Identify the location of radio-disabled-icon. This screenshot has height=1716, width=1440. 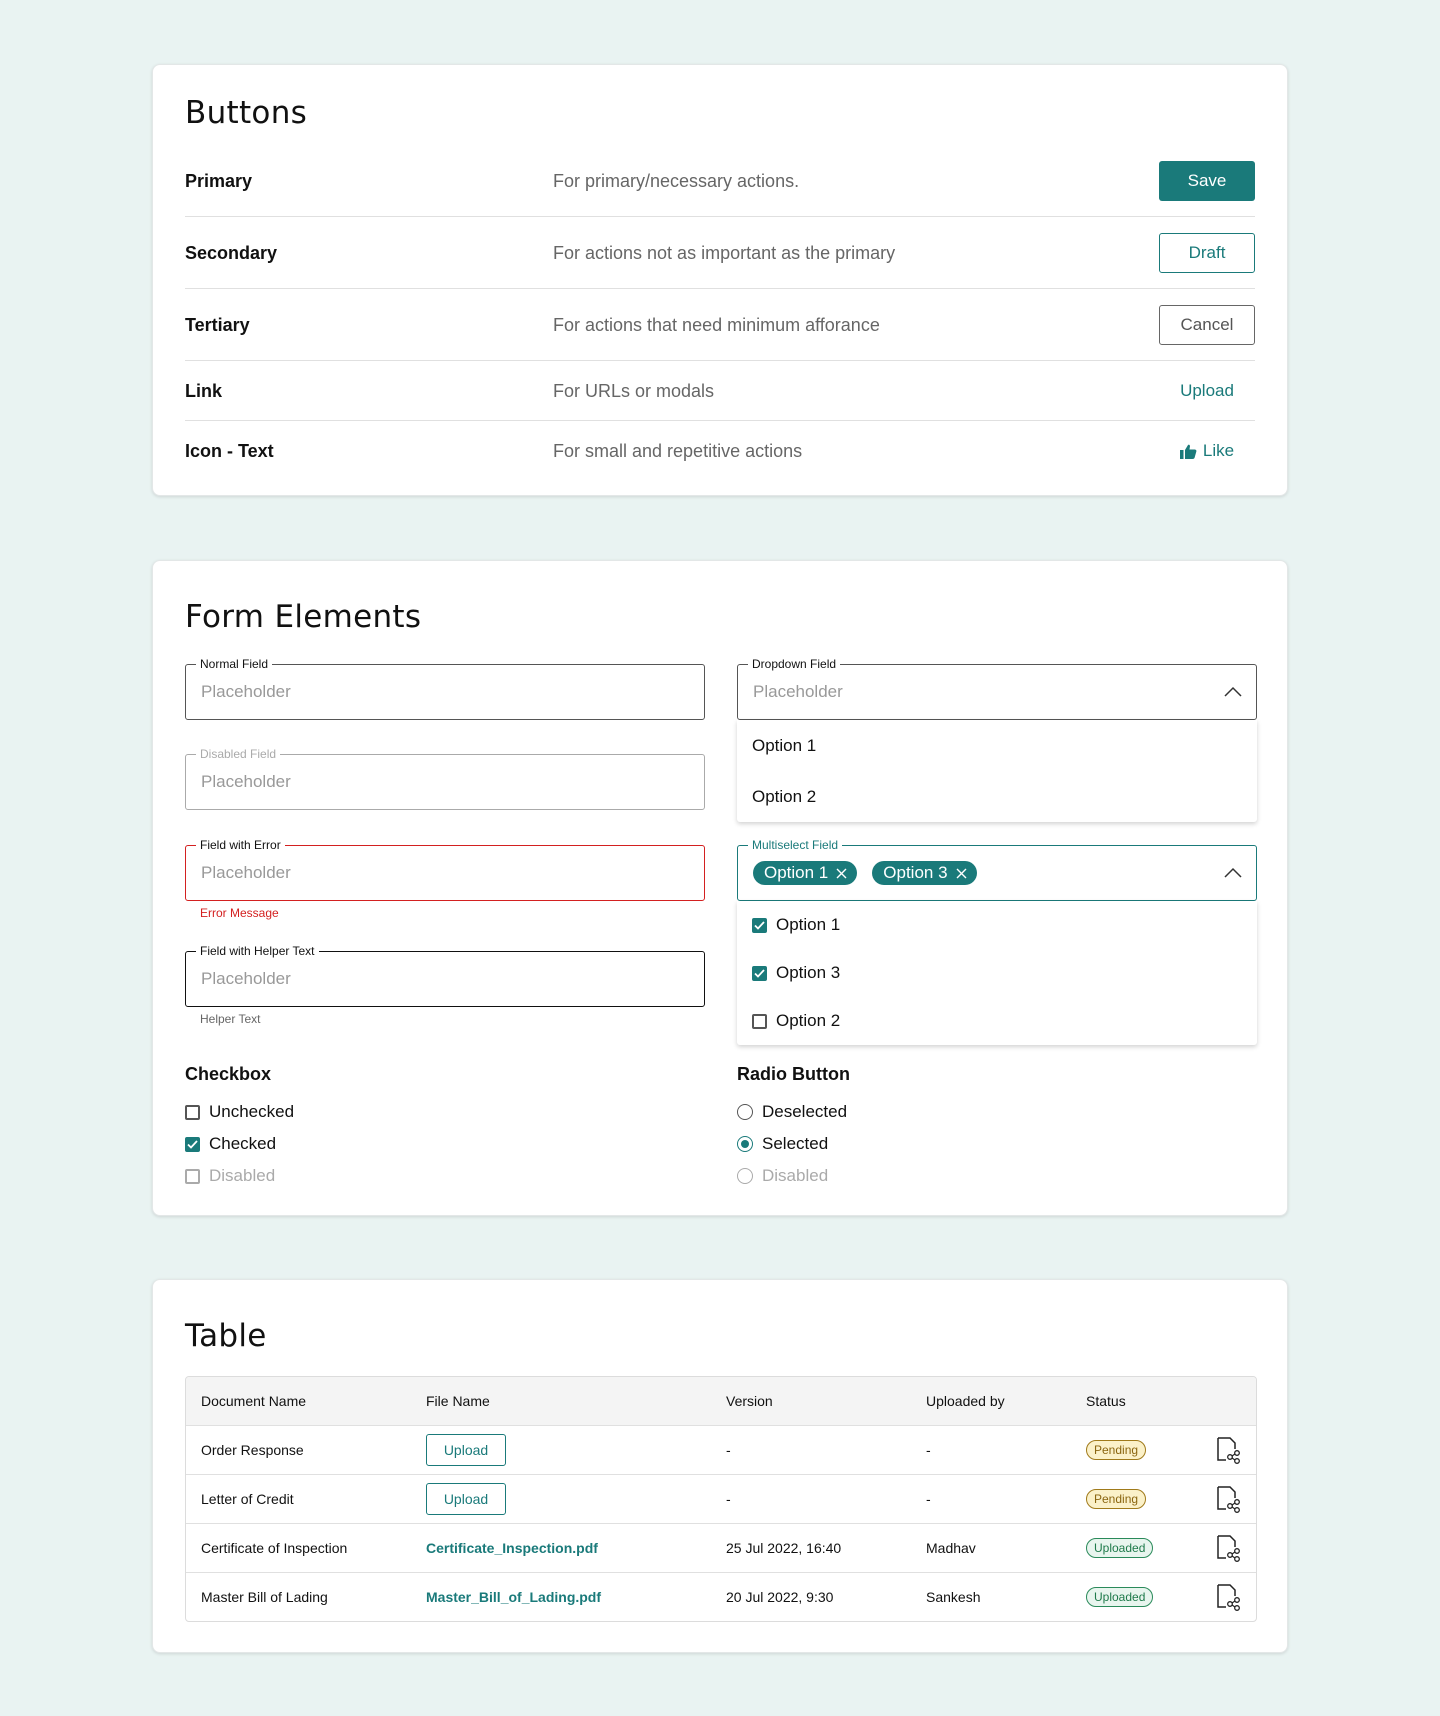
(745, 1176).